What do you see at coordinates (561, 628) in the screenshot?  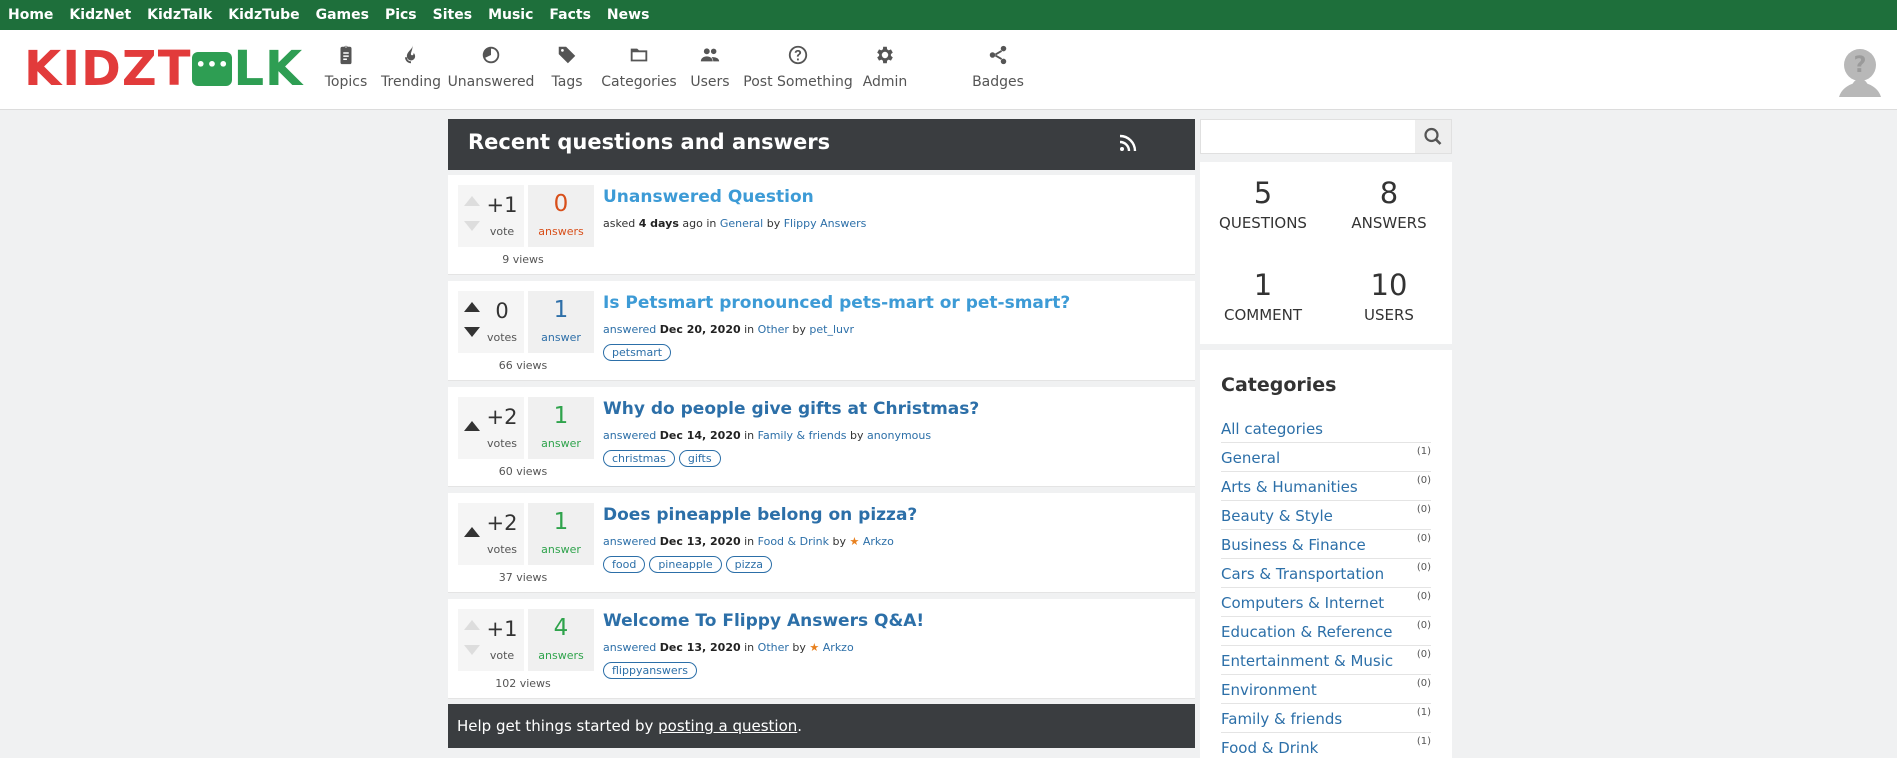 I see `answer-count: 4` at bounding box center [561, 628].